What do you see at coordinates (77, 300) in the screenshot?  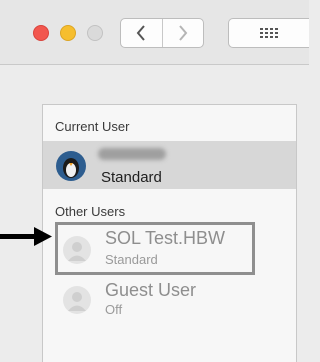 I see `guest-user-icon` at bounding box center [77, 300].